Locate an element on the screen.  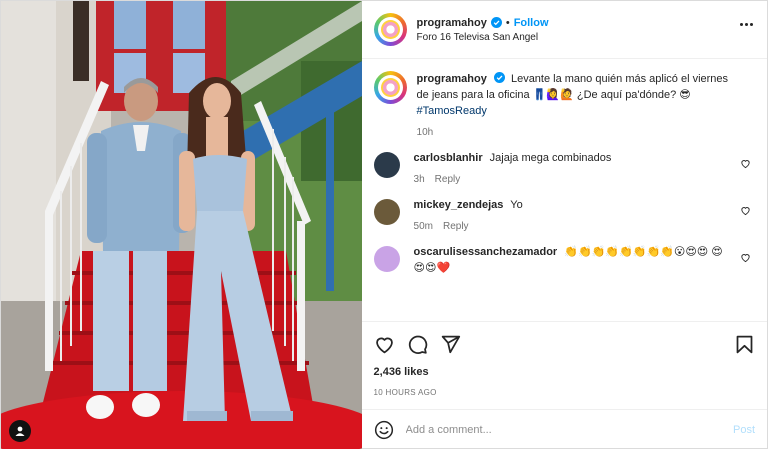
comment-username: mickey_zendejas is located at coordinates (459, 205).